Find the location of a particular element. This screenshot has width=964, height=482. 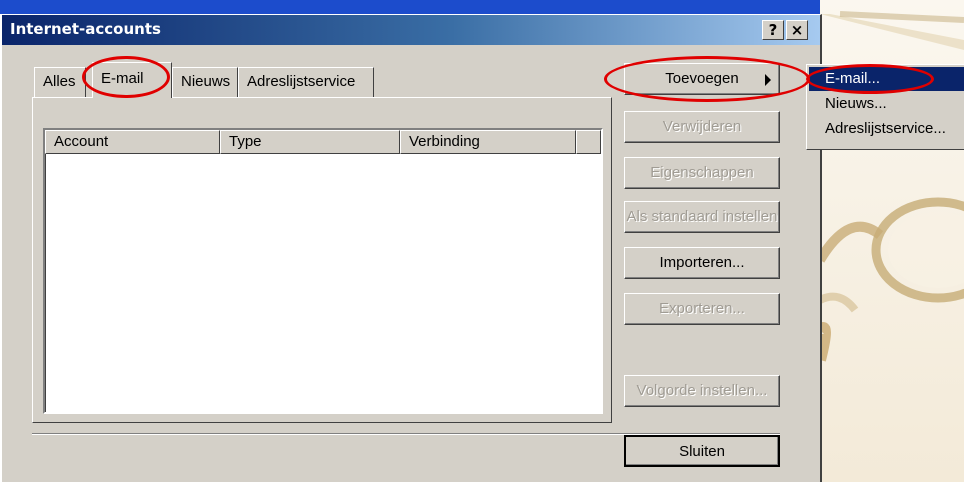

properties-button: Eigenschappen is located at coordinates (702, 173).